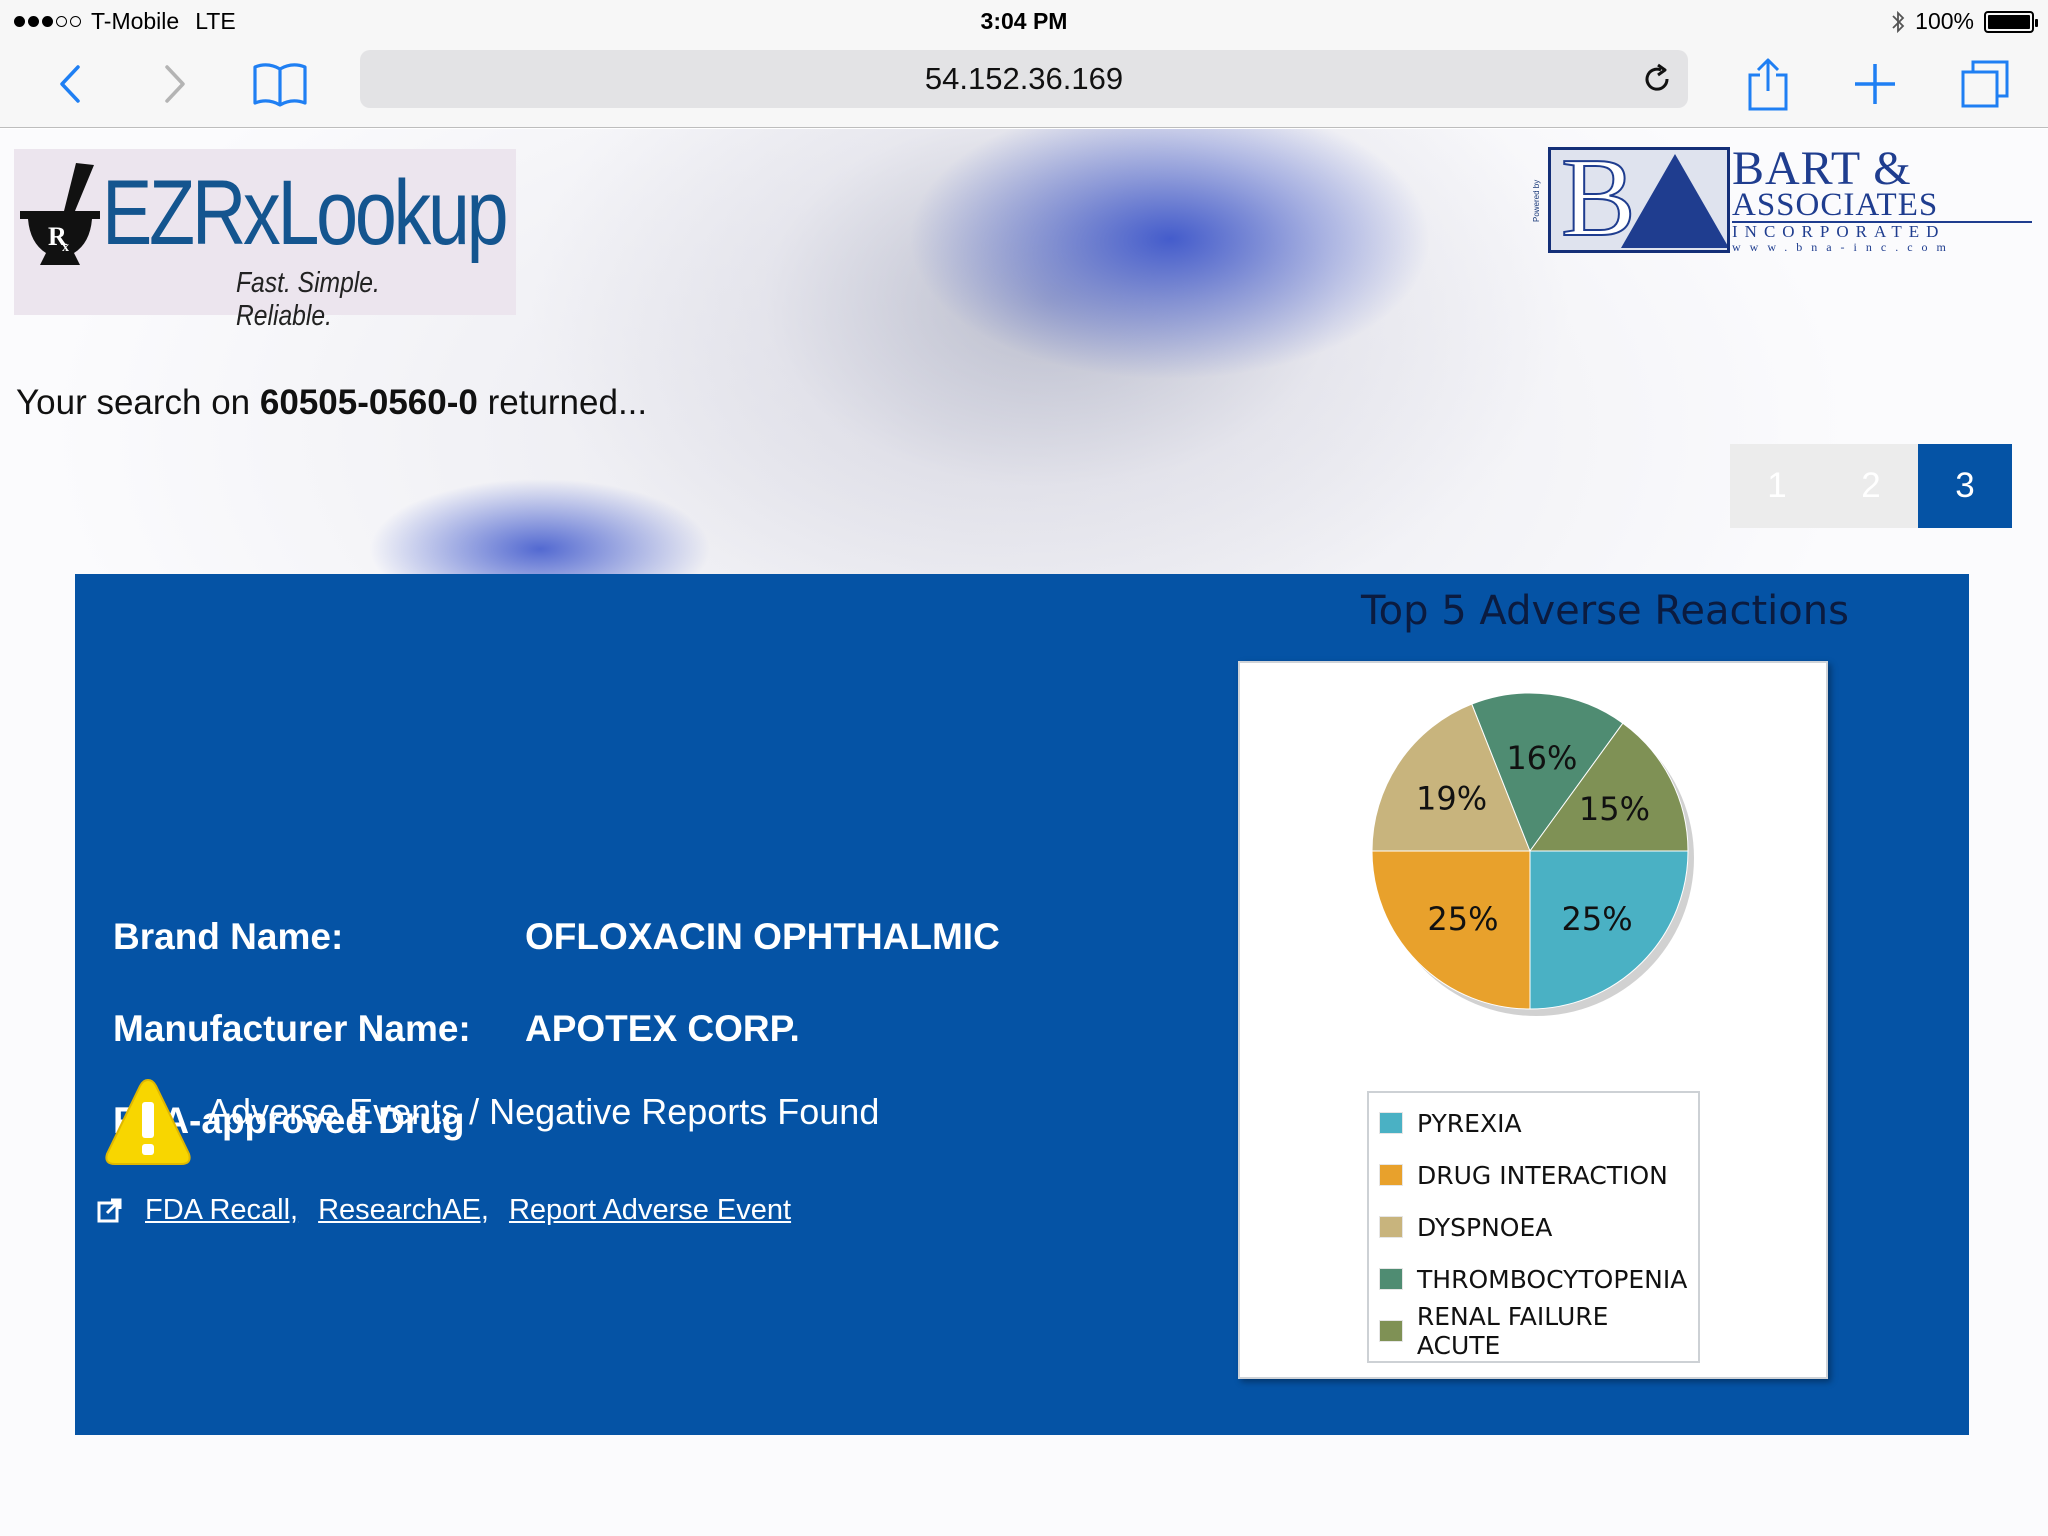 The width and height of the screenshot is (2048, 1536). What do you see at coordinates (543, 1111) in the screenshot?
I see `adverse-events-warning: Adverse Events / Negative Reports Found` at bounding box center [543, 1111].